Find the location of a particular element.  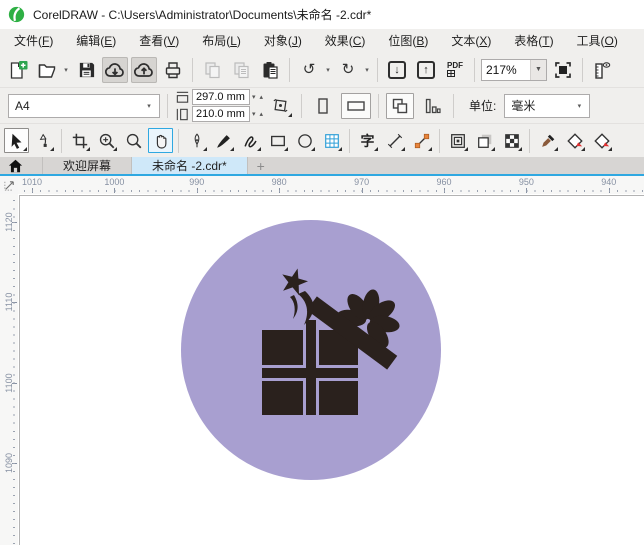

tab-welcome-screen: 欢迎屏幕 is located at coordinates (87, 165).